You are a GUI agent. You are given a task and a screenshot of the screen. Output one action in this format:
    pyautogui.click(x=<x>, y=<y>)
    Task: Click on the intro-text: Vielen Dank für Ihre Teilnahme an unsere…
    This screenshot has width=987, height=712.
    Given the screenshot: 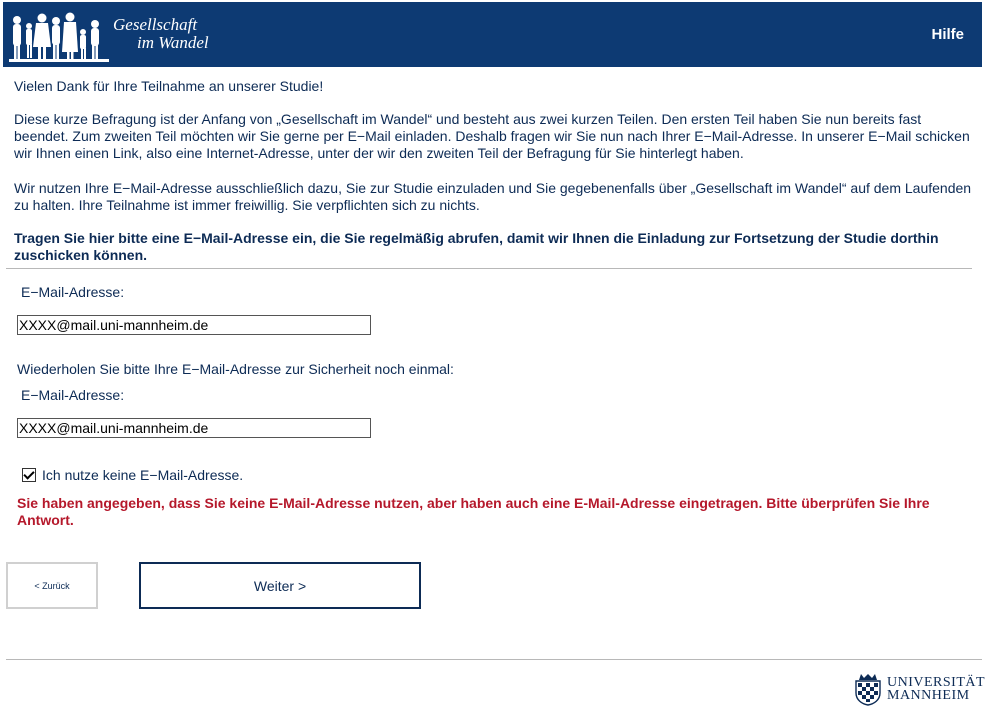 What is the action you would take?
    pyautogui.click(x=169, y=86)
    